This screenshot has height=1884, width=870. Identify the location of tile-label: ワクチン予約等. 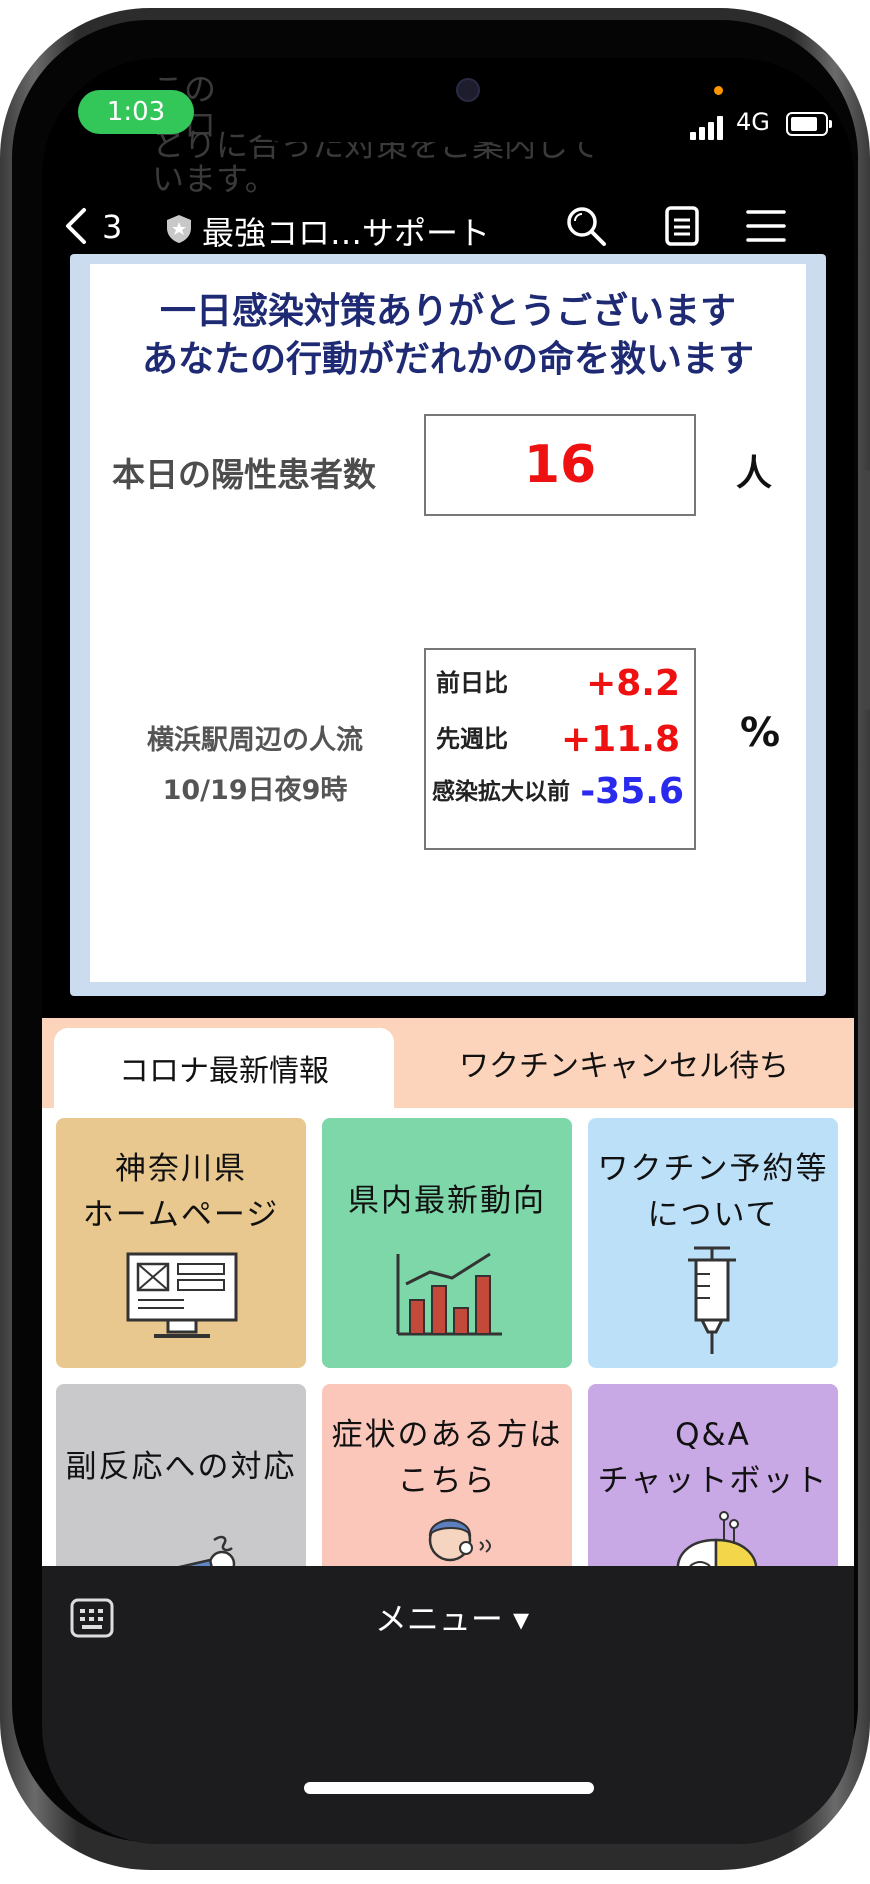
(713, 1169).